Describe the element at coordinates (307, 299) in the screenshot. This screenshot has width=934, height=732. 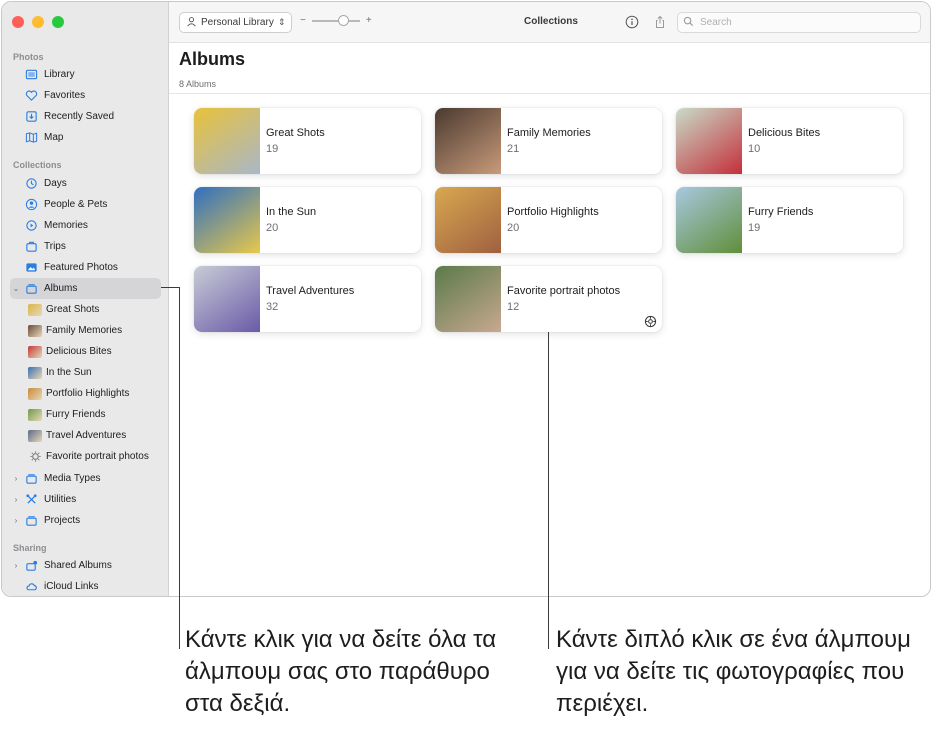
I see `album-card: Travel Adventures 32` at that location.